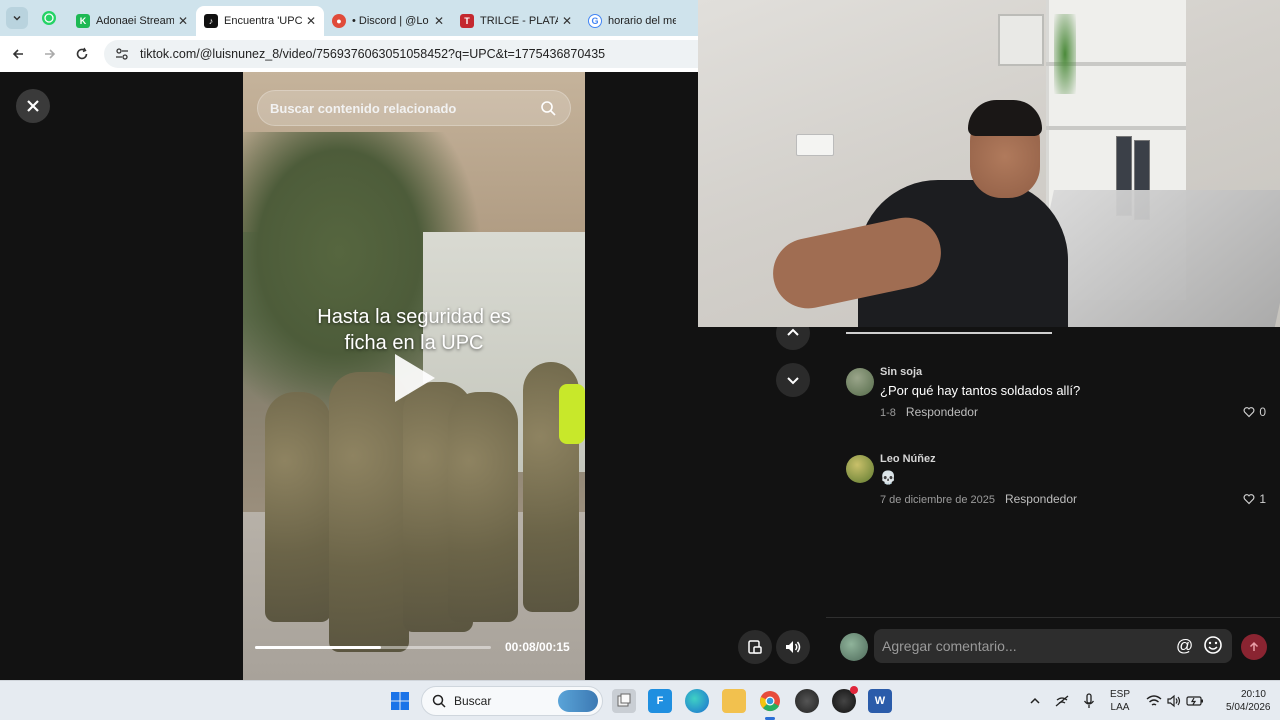 This screenshot has height=720, width=1280. I want to click on start-button, so click(400, 701).